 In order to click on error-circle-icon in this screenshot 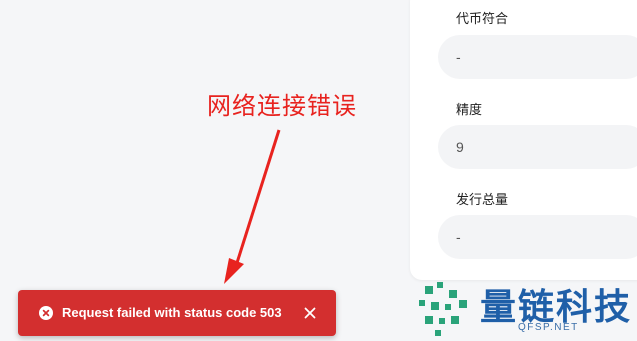, I will do `click(46, 313)`.